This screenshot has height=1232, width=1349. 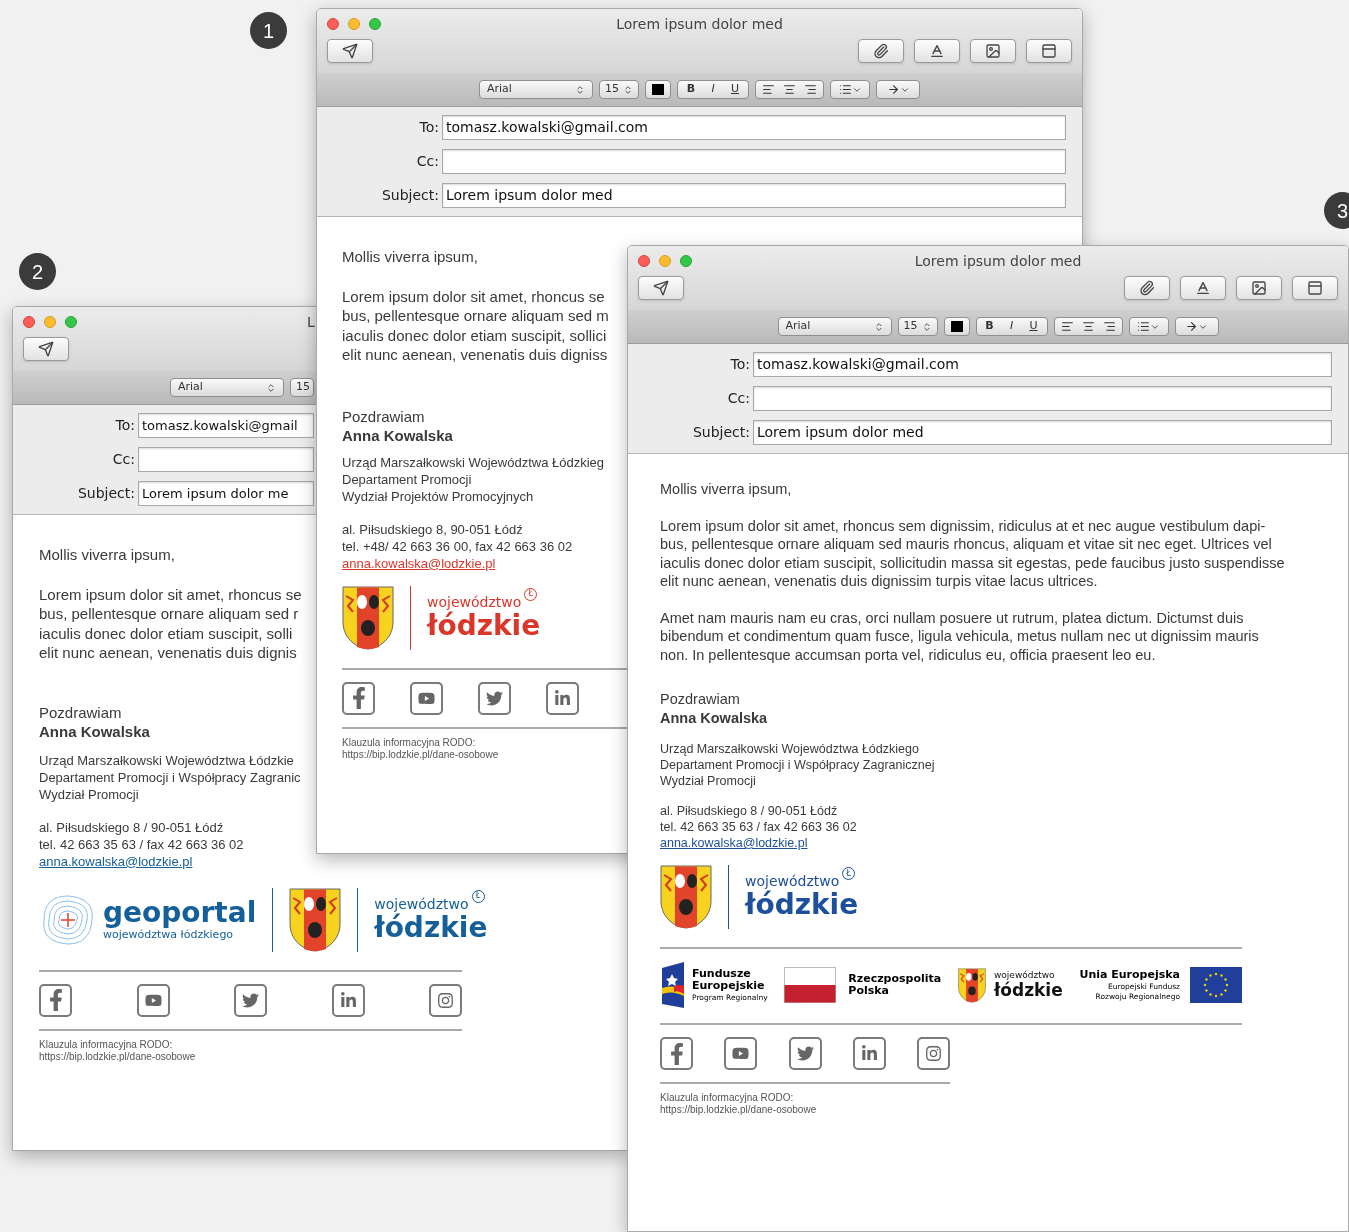 What do you see at coordinates (226, 425) in the screenshot?
I see `input-field: tomasz.kowalski@gmail` at bounding box center [226, 425].